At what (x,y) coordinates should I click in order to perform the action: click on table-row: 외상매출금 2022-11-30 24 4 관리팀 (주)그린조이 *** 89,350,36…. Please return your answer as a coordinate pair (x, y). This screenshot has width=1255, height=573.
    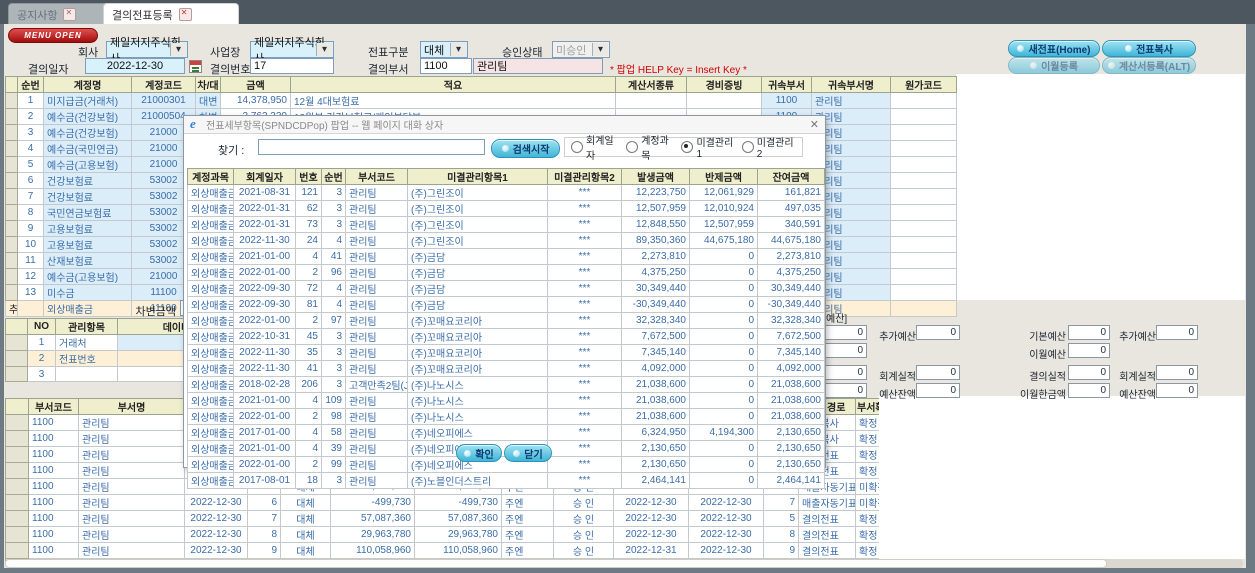
    Looking at the image, I should click on (506, 240).